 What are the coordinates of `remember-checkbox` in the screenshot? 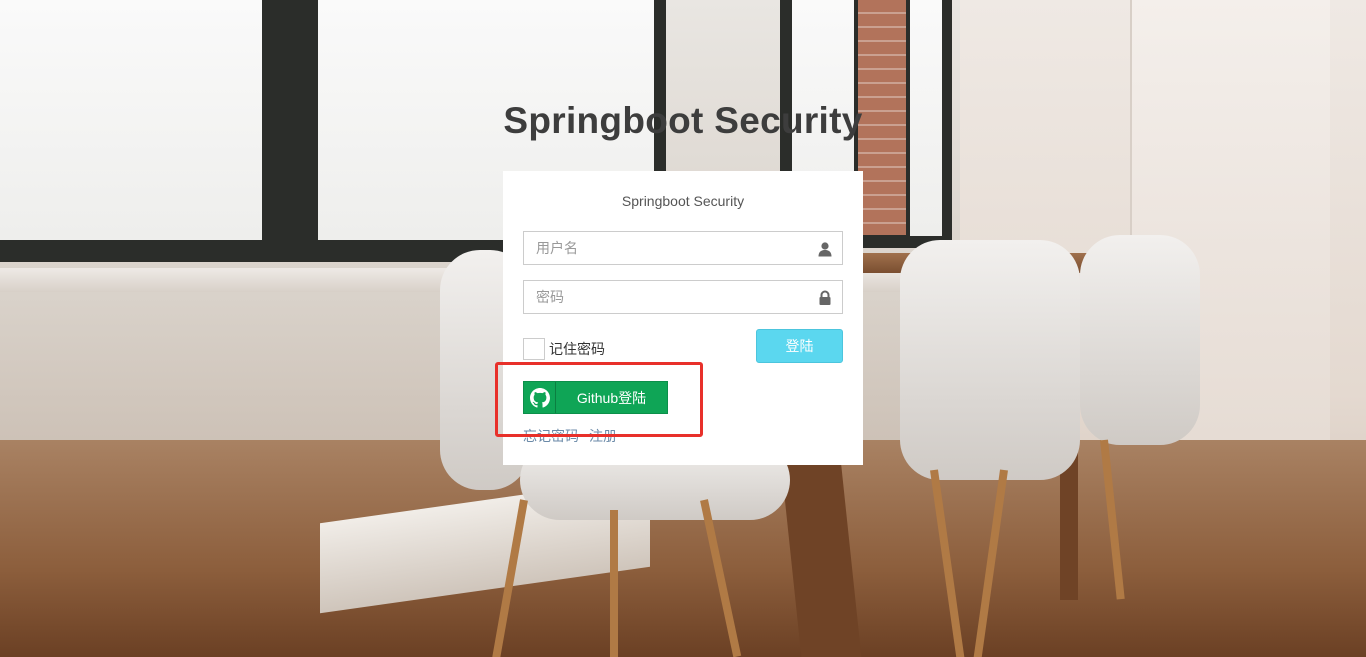 It's located at (534, 349).